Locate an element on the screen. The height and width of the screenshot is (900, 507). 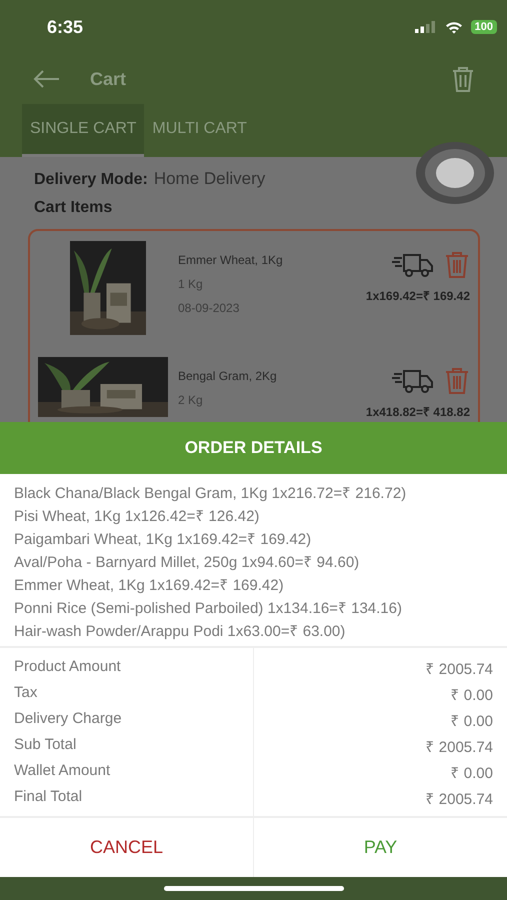
cart-tab: SINGLE CART is located at coordinates (83, 130).